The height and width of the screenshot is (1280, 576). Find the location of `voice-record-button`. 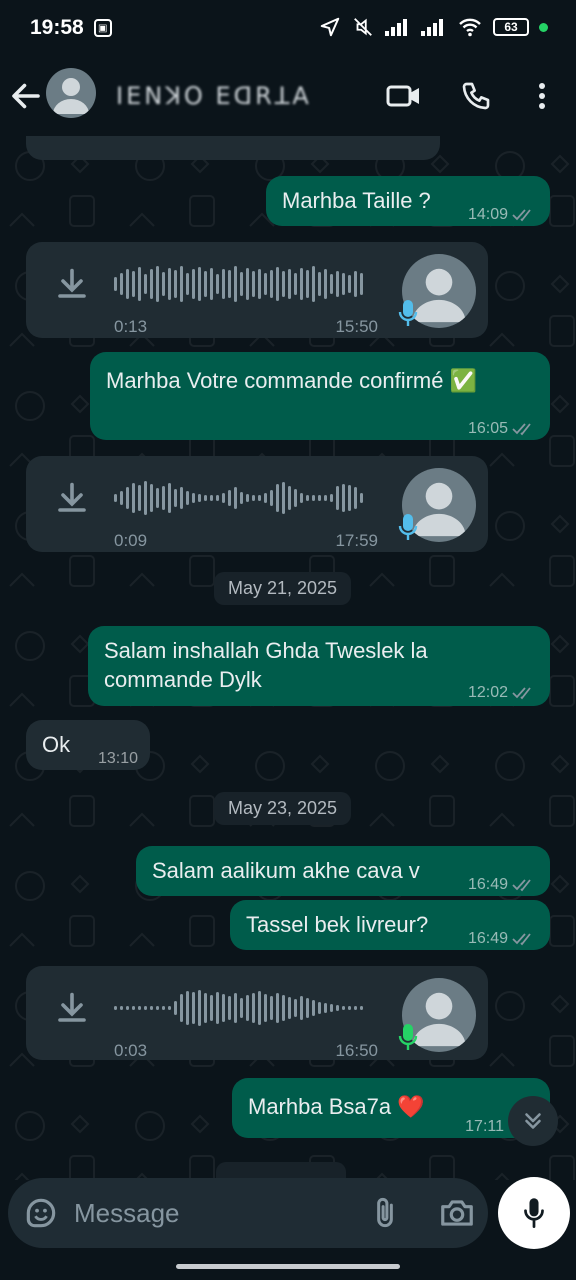

voice-record-button is located at coordinates (534, 1213).